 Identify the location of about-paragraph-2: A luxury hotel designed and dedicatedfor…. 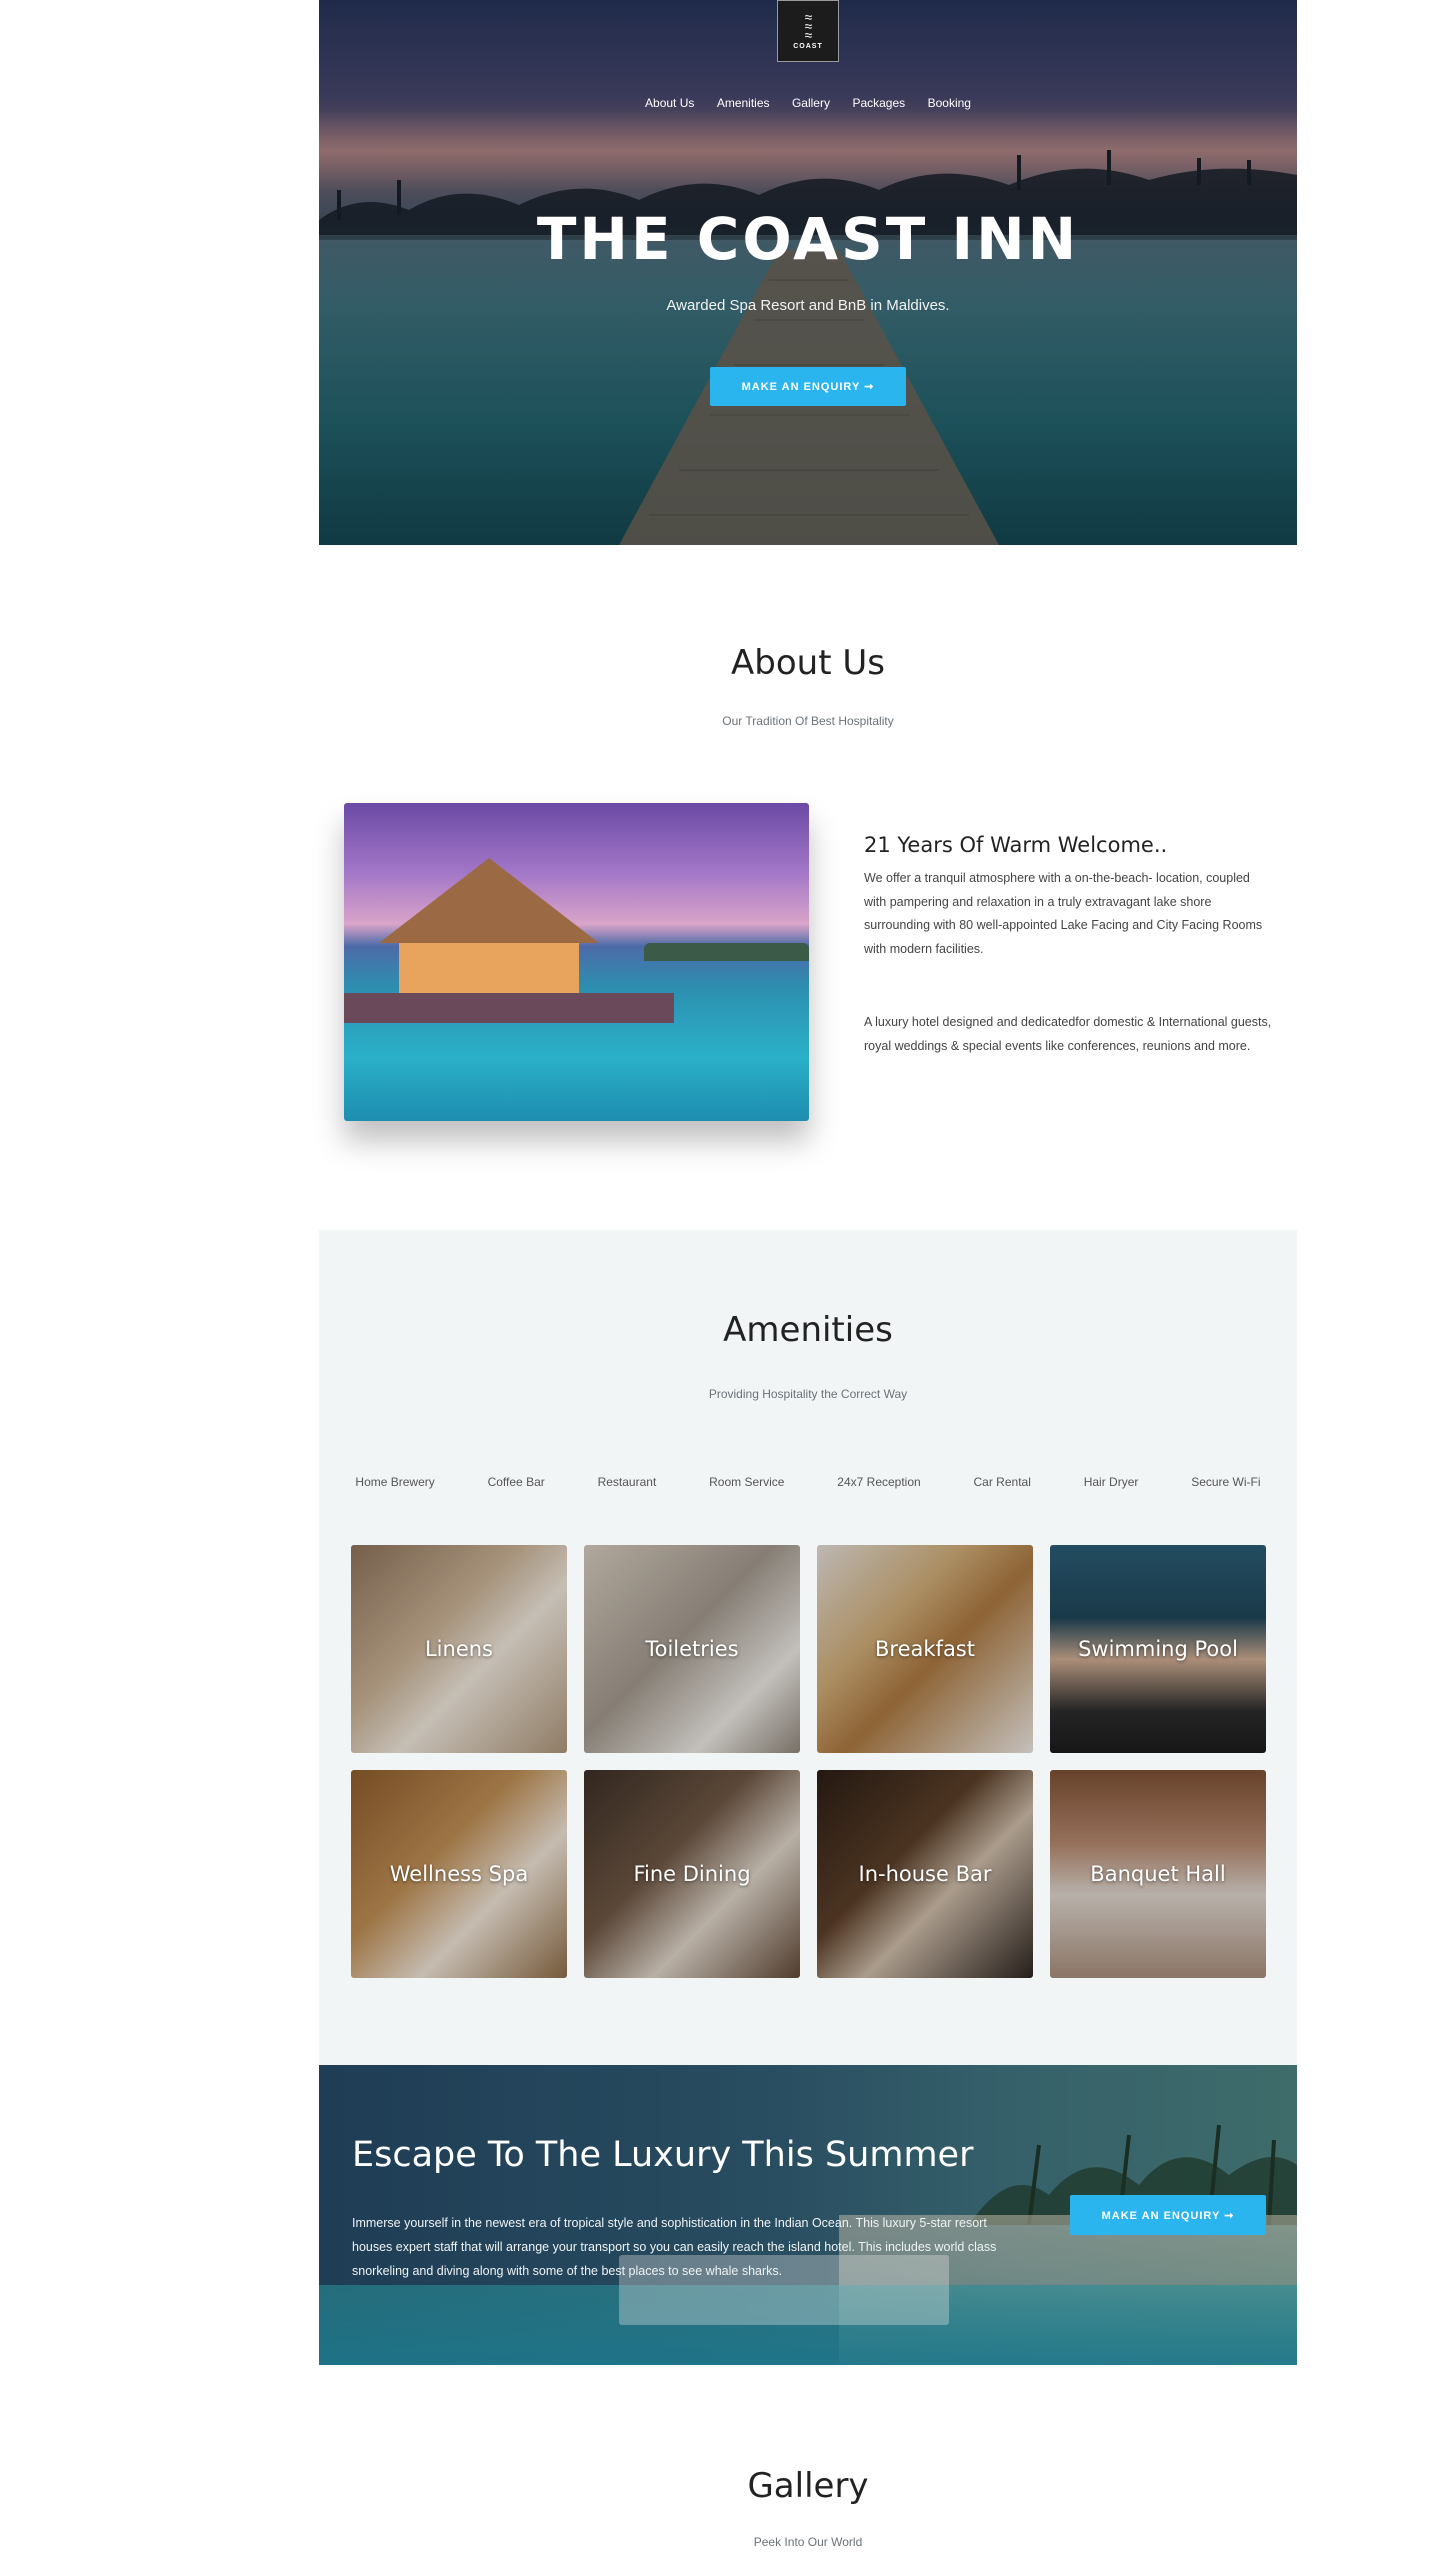
(1068, 1034).